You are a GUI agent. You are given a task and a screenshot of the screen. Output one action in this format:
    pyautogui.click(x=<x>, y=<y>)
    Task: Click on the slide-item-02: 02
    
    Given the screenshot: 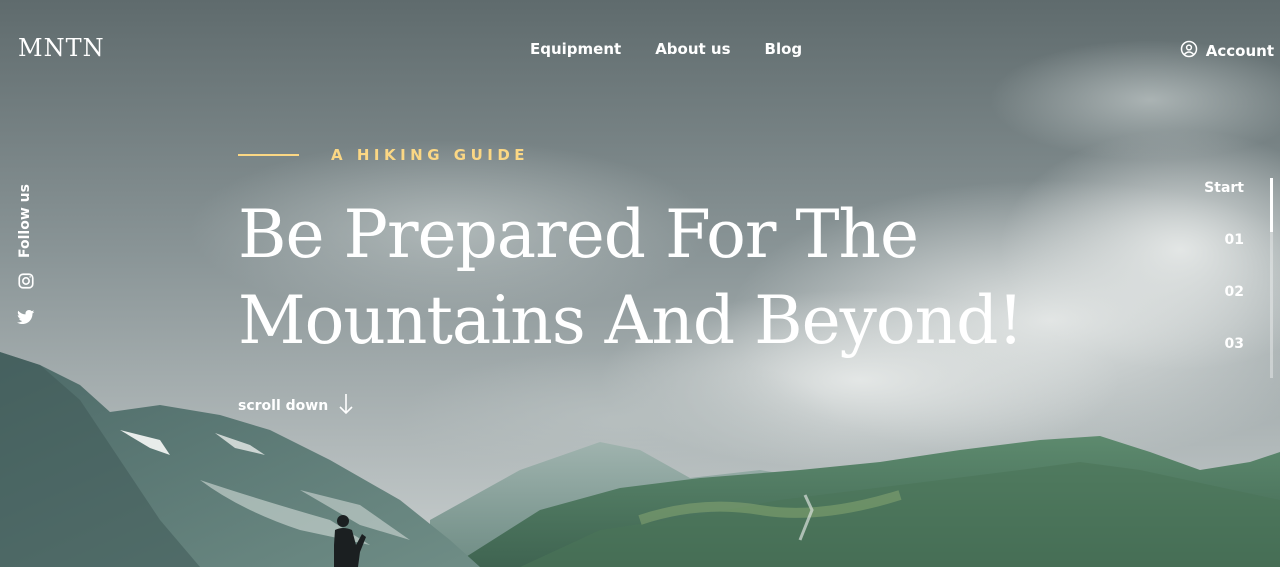 What is the action you would take?
    pyautogui.click(x=1234, y=292)
    